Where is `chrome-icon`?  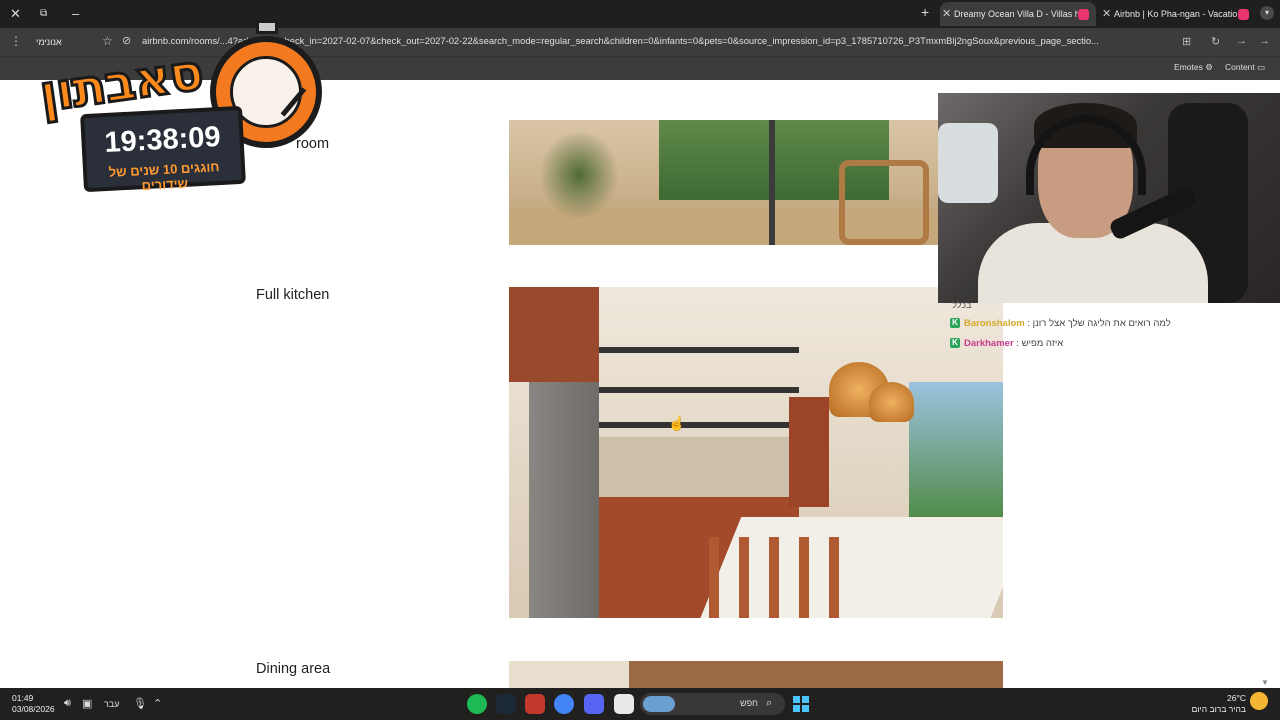 chrome-icon is located at coordinates (564, 704).